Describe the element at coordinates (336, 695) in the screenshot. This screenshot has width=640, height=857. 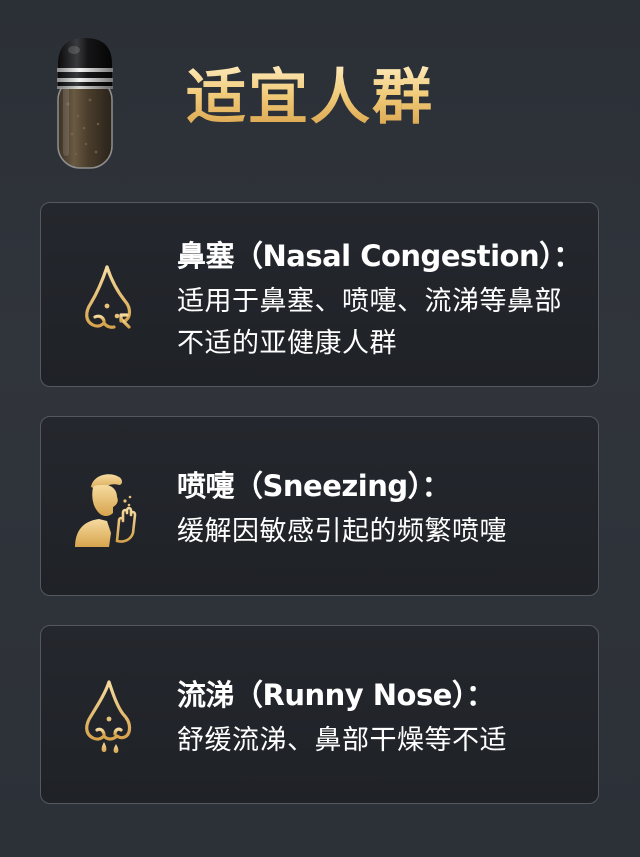
I see `card-heading: 流涕（Runny Nose）：` at that location.